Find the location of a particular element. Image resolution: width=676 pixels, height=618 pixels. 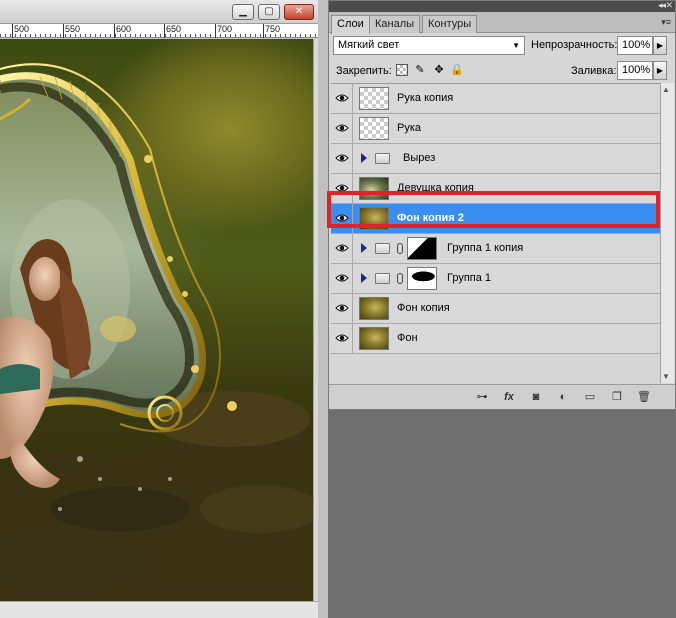

fill-input: 100% is located at coordinates (635, 70).